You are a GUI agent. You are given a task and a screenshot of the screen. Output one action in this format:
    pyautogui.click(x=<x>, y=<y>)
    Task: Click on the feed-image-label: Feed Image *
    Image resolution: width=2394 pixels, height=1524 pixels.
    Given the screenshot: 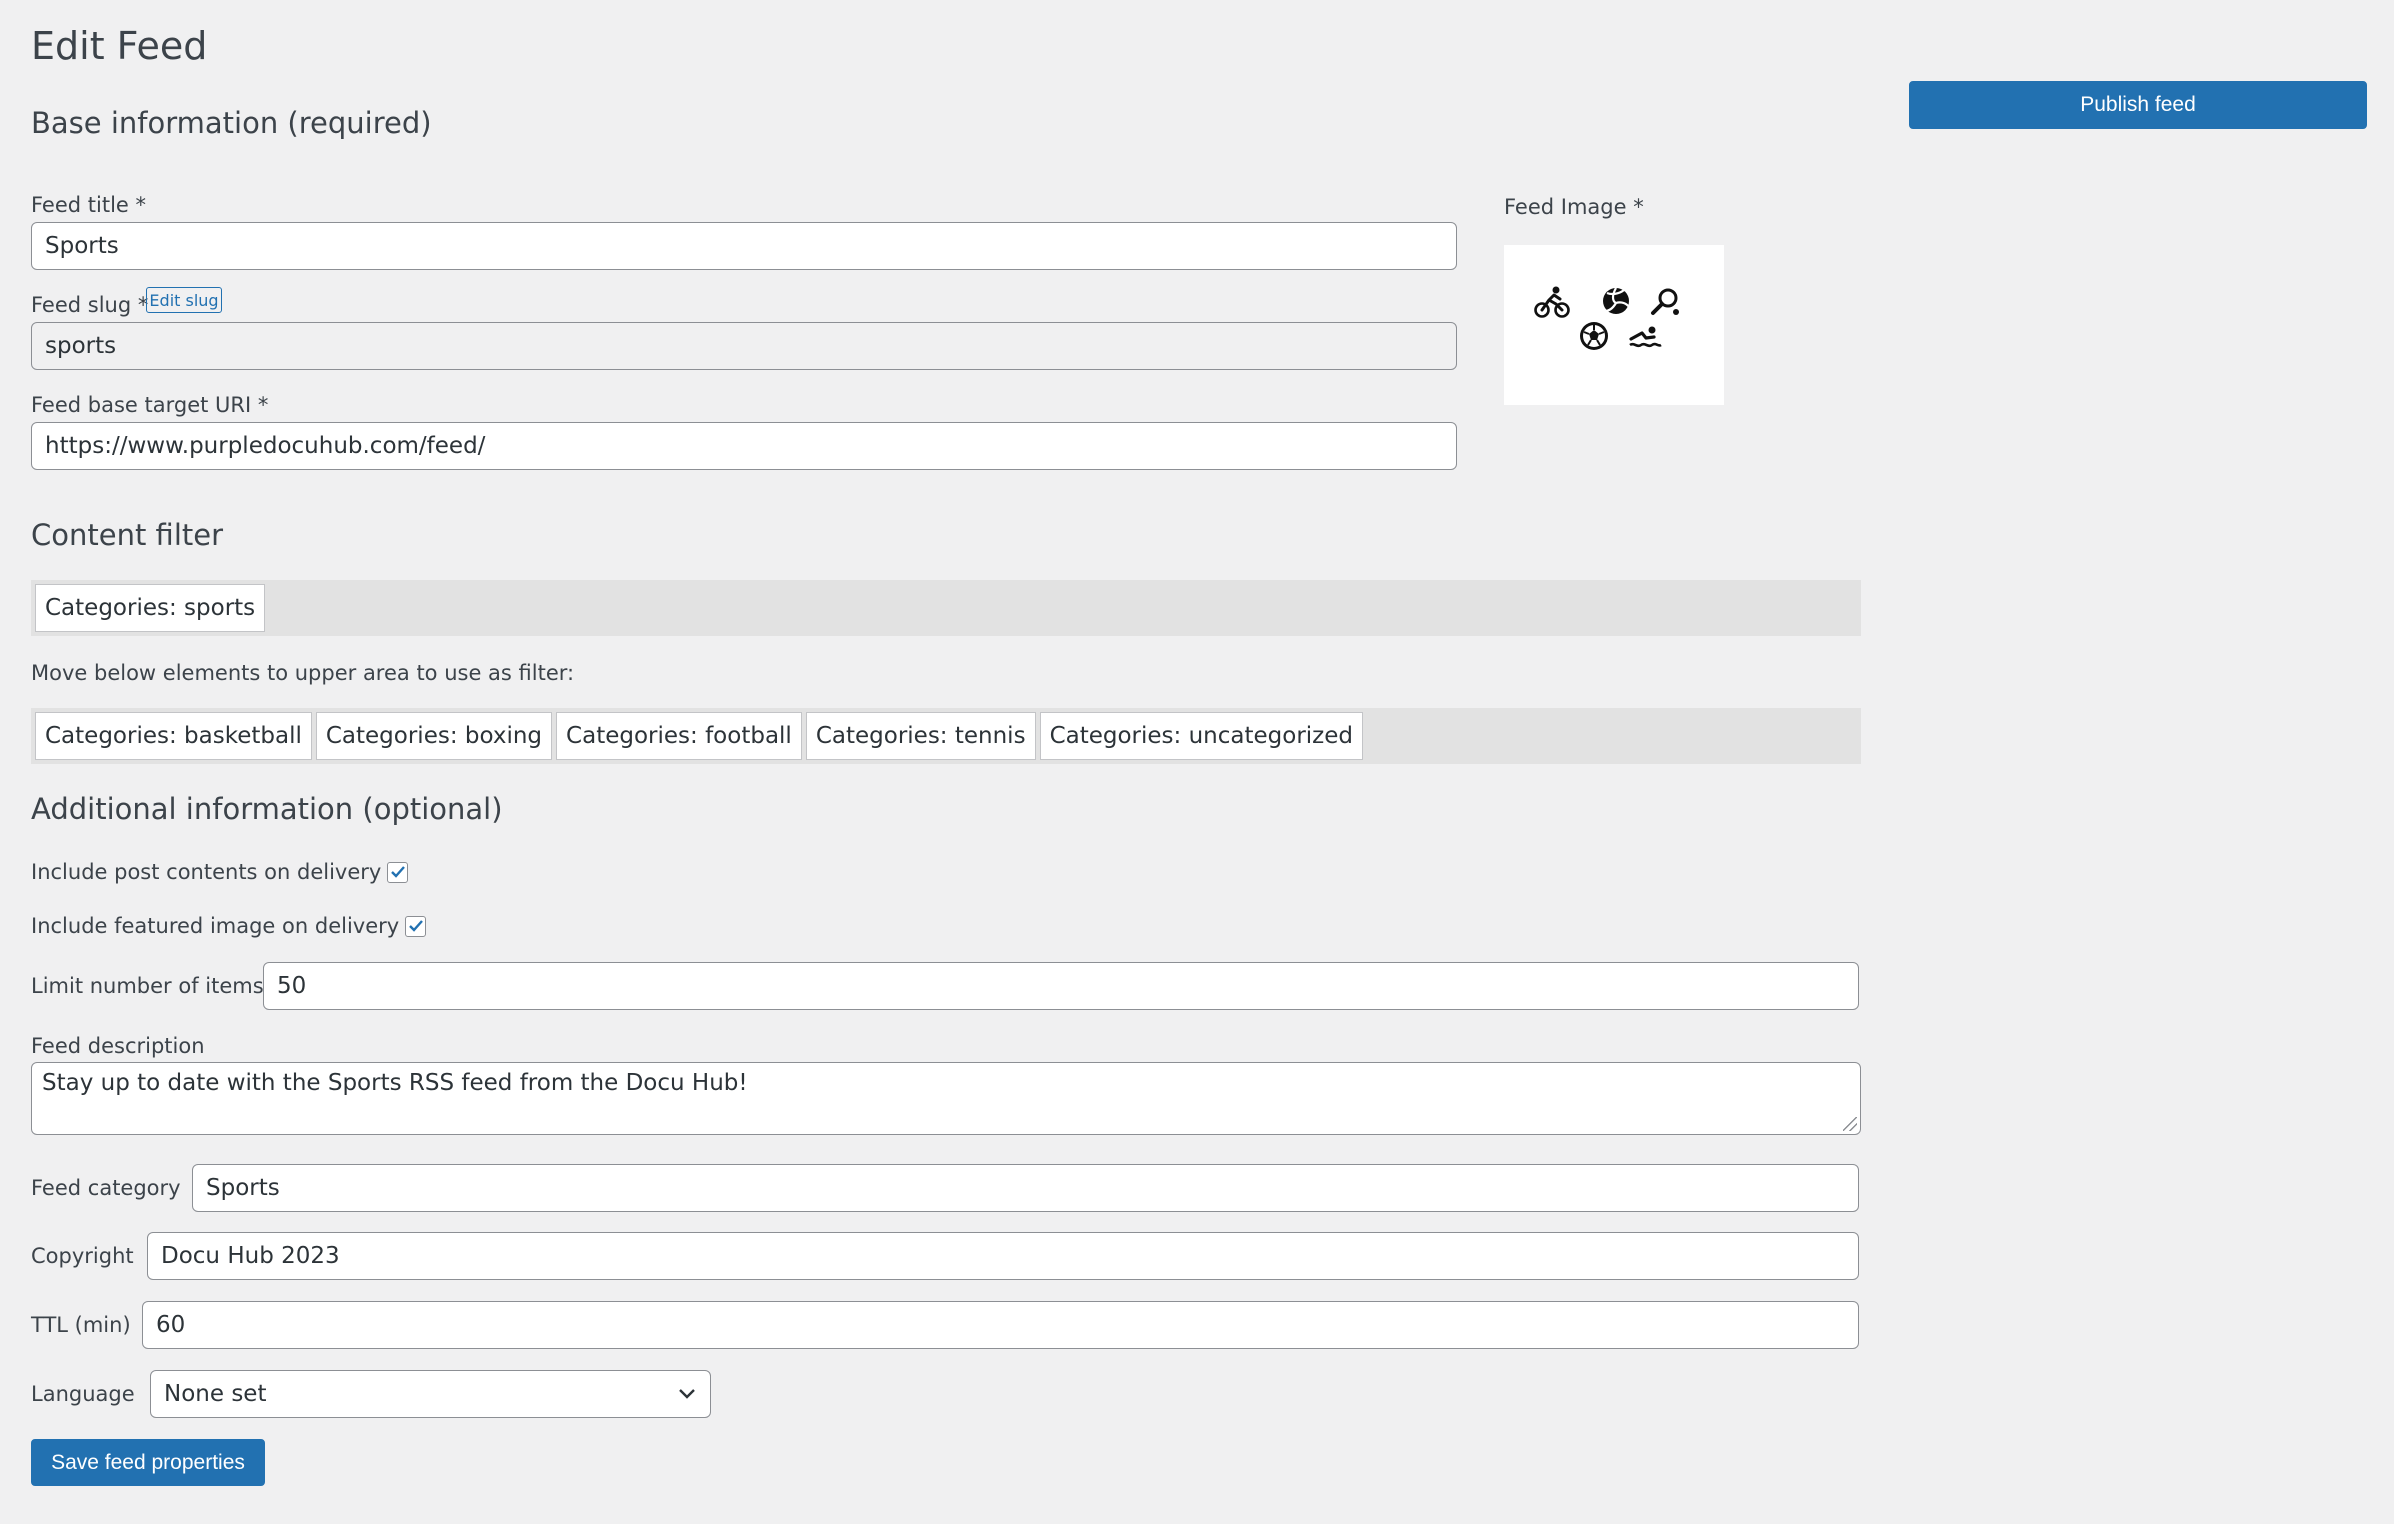 What is the action you would take?
    pyautogui.click(x=1574, y=207)
    